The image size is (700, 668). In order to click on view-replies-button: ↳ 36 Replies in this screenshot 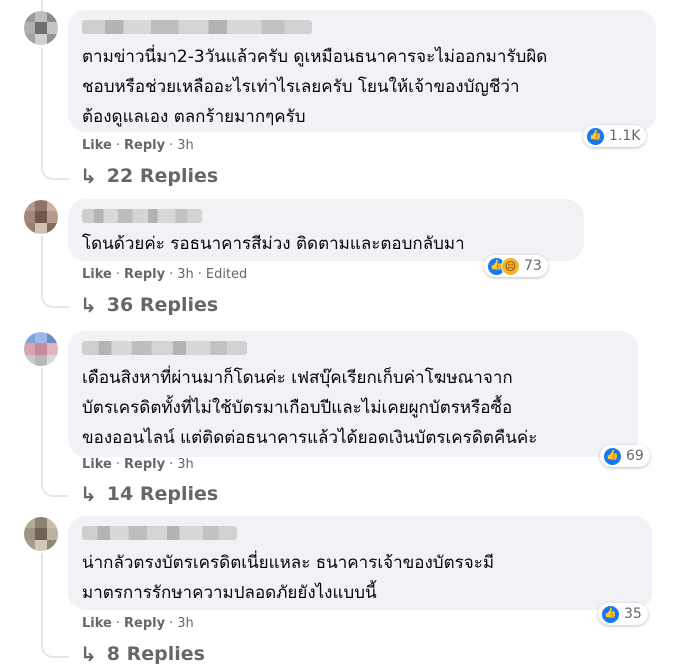, I will do `click(149, 305)`.